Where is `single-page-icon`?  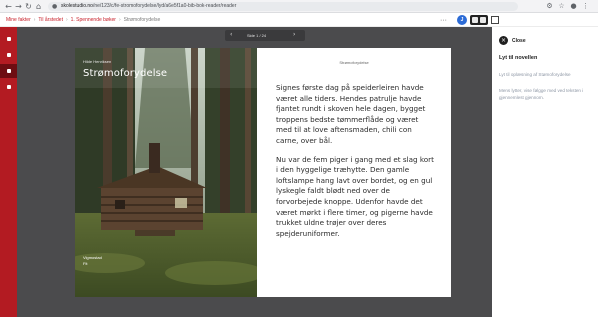 single-page-icon is located at coordinates (475, 20).